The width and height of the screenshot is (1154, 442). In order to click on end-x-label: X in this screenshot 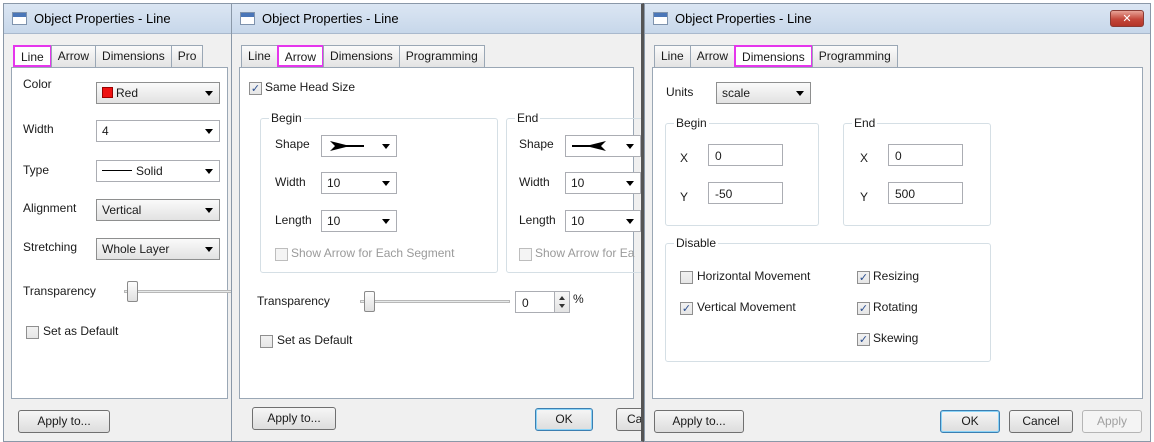, I will do `click(864, 158)`.